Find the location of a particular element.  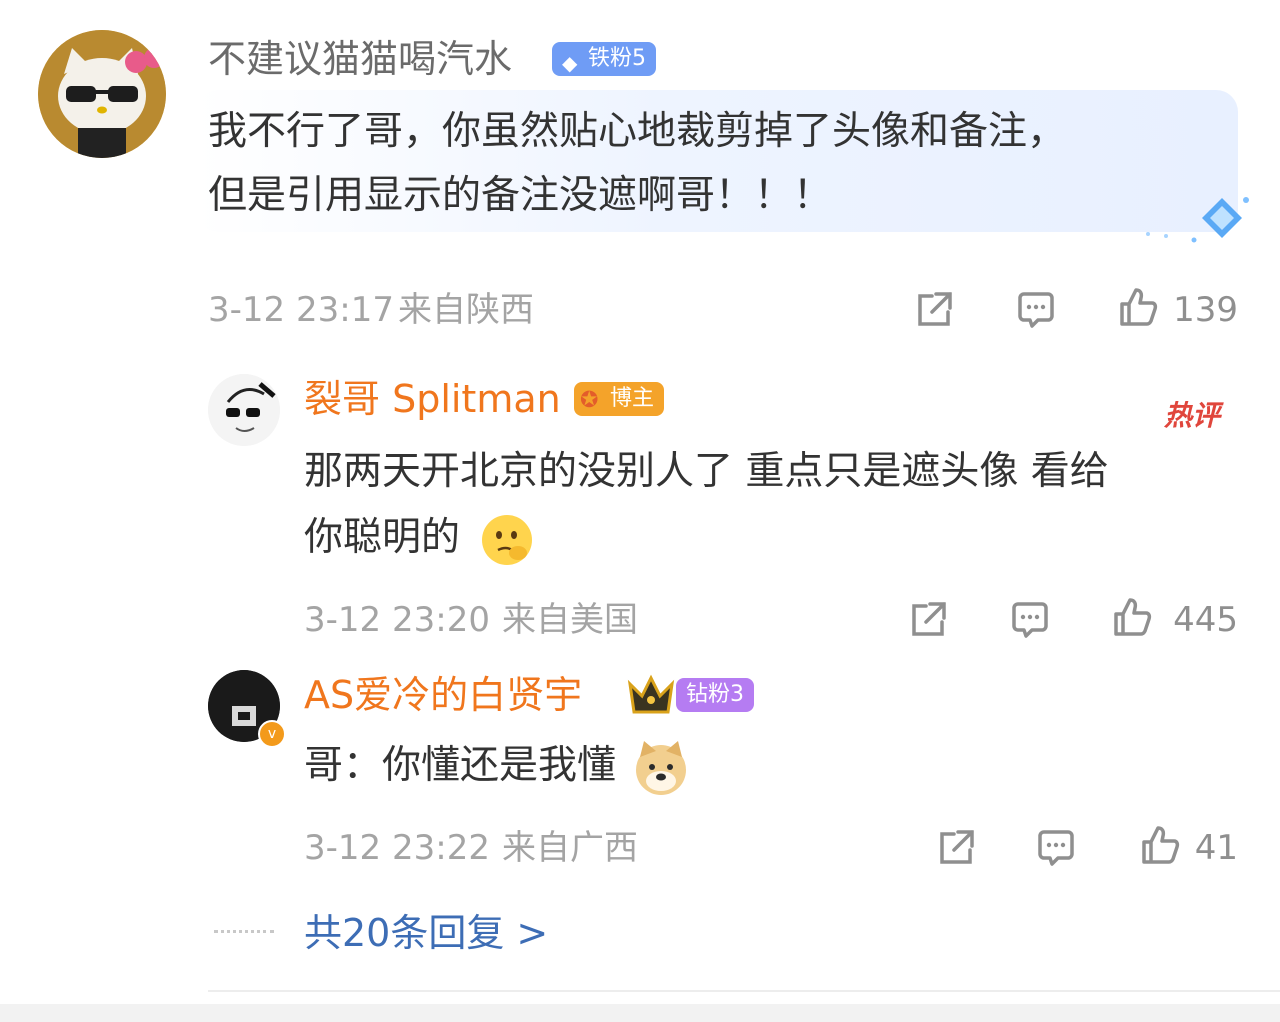

like-count: 139 is located at coordinates (1205, 310).